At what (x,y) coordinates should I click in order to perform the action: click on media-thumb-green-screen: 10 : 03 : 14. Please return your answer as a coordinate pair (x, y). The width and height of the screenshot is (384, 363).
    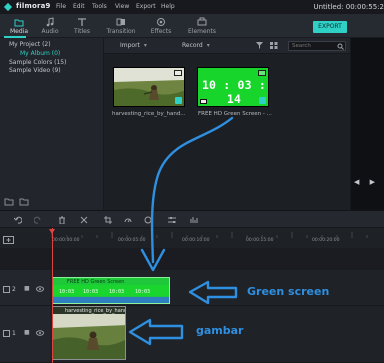
    Looking at the image, I should click on (233, 87).